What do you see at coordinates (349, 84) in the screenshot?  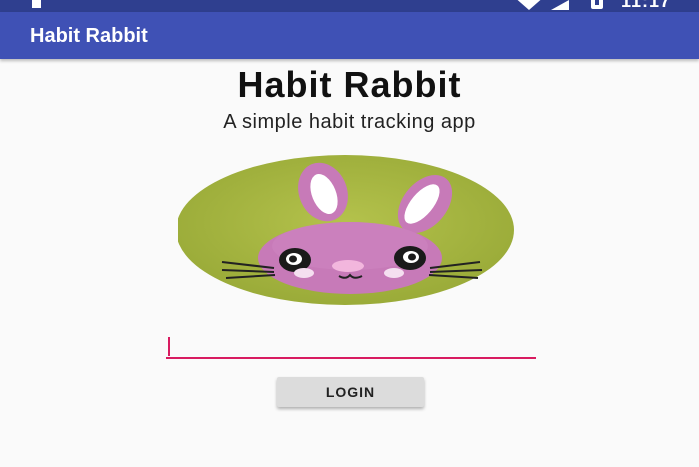 I see `page-title: Habit Rabbit` at bounding box center [349, 84].